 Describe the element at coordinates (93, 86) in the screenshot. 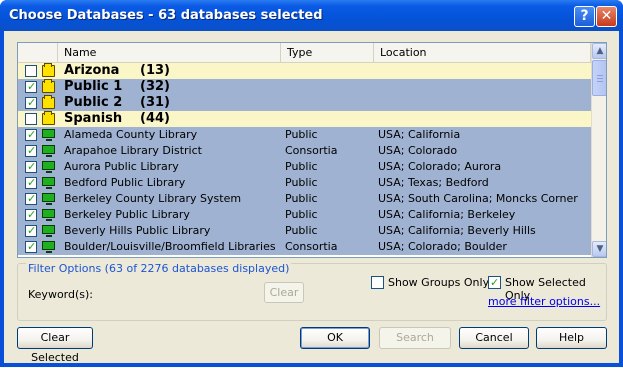

I see `group-name: Public 1` at that location.